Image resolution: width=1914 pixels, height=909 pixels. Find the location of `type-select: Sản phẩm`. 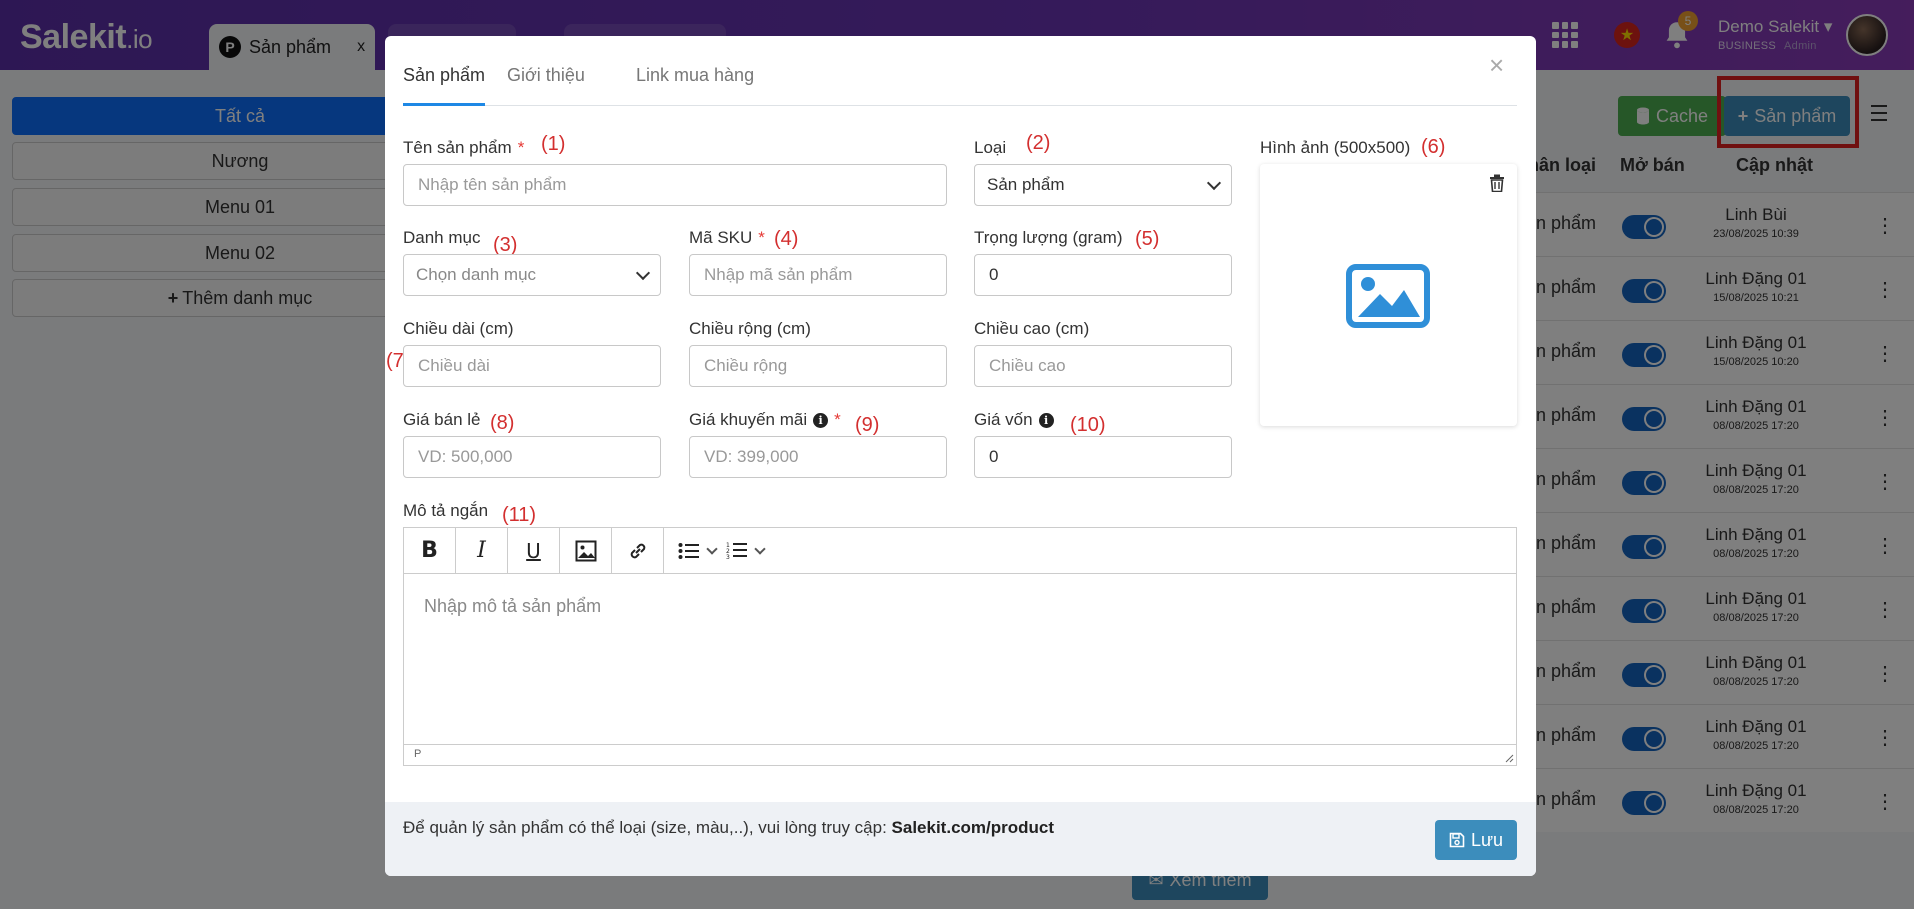

type-select: Sản phẩm is located at coordinates (1103, 185).